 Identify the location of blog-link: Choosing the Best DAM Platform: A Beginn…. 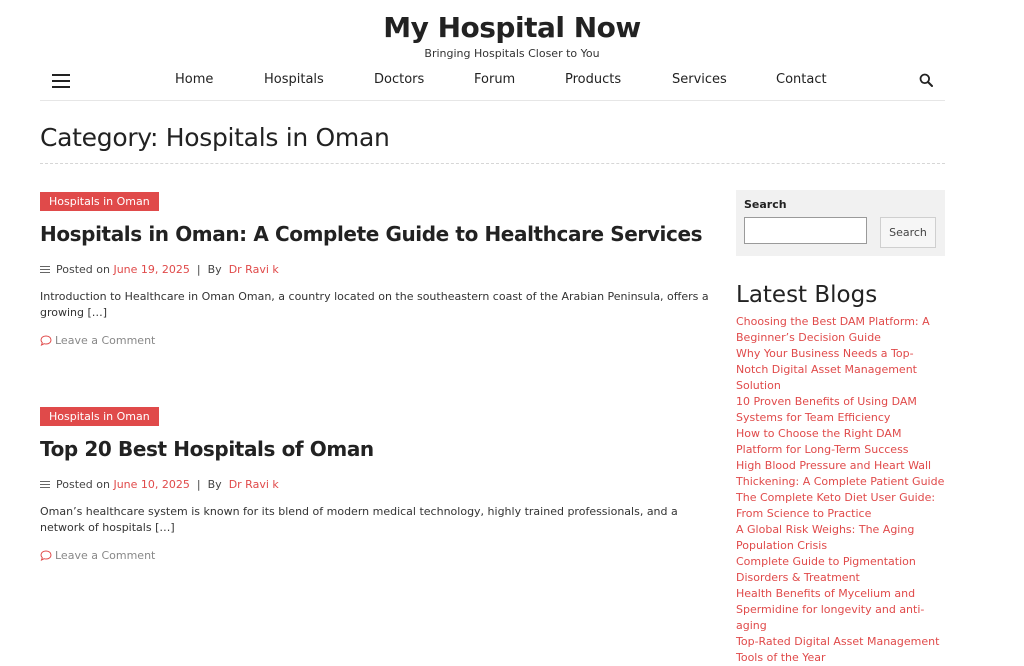
(833, 329).